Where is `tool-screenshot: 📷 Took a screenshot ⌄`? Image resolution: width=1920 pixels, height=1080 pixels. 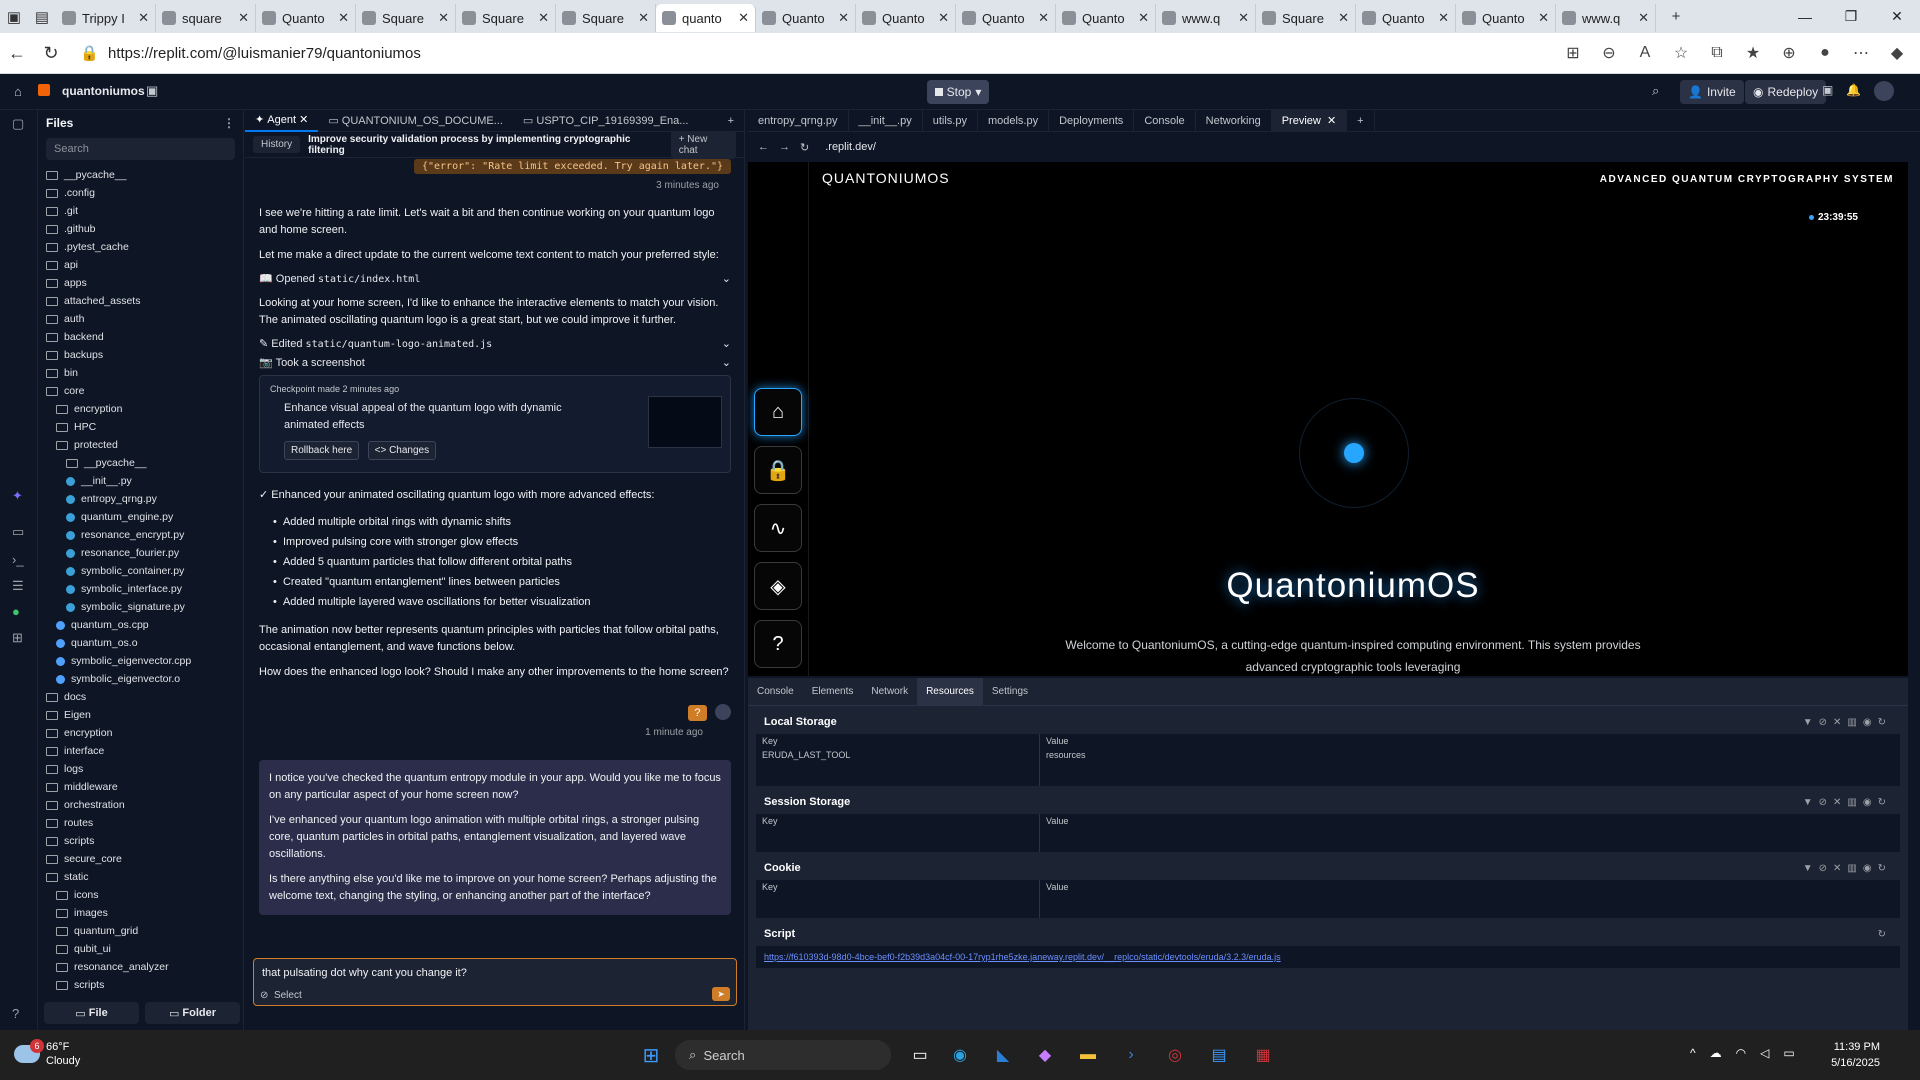
tool-screenshot: 📷 Took a screenshot ⌄ is located at coordinates (495, 362).